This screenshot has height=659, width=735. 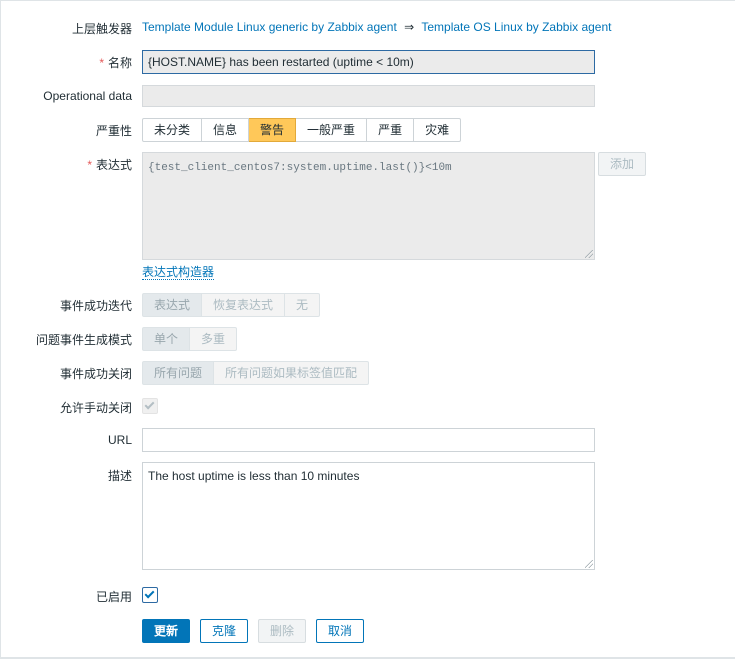 What do you see at coordinates (166, 631) in the screenshot?
I see `update-button: 更新` at bounding box center [166, 631].